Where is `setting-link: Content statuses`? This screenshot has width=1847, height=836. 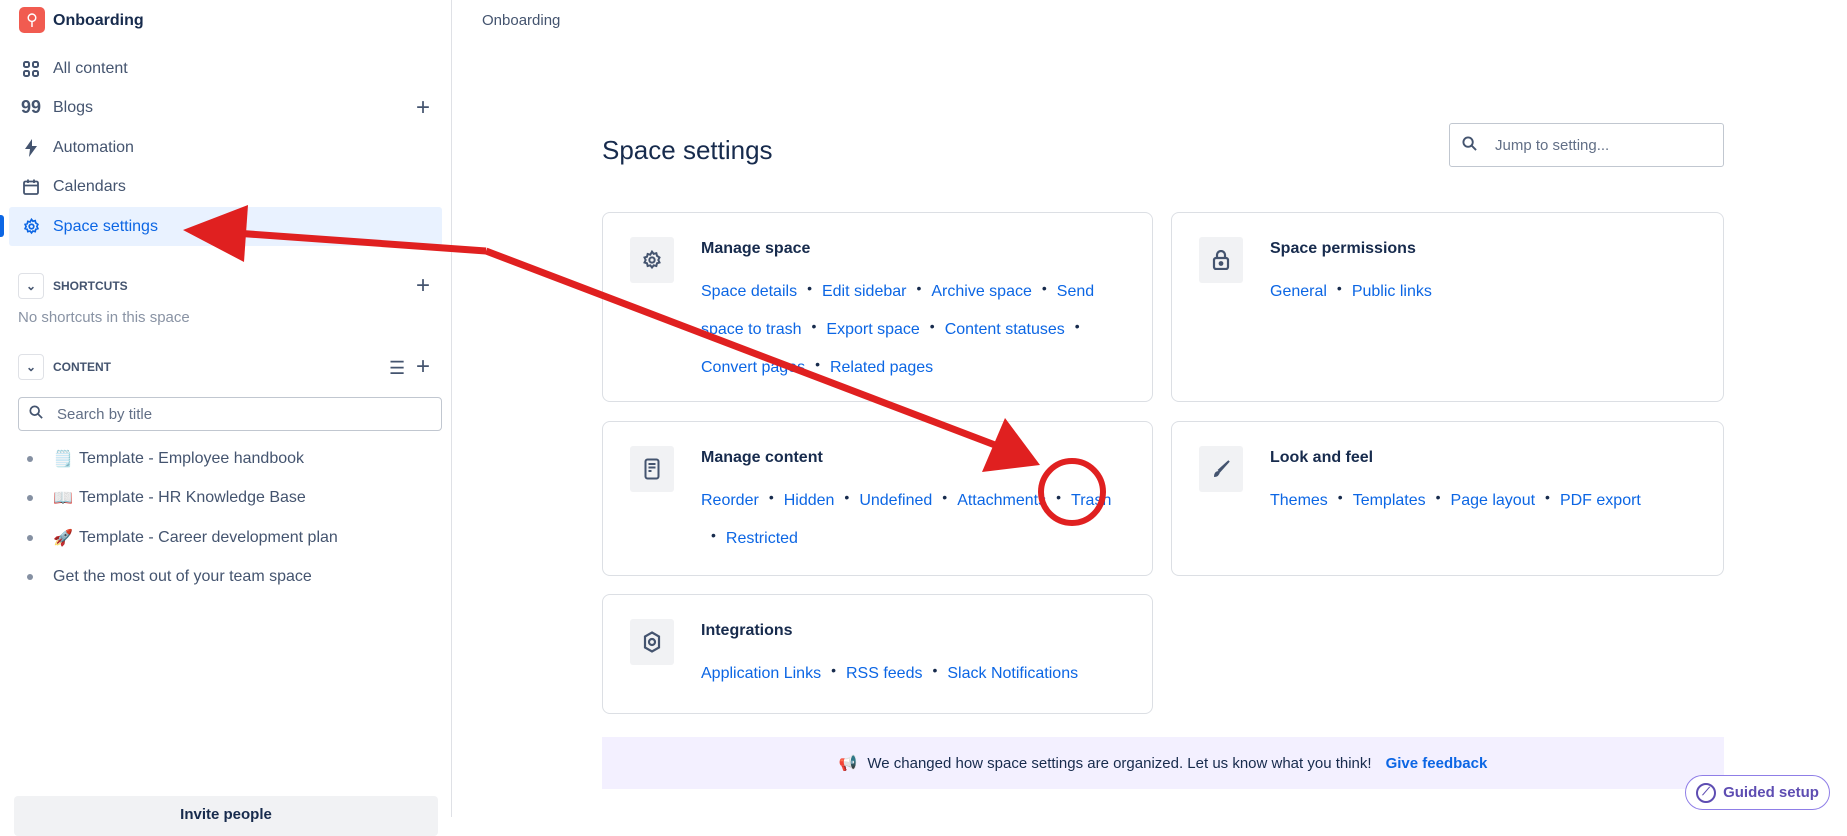 setting-link: Content statuses is located at coordinates (1005, 329).